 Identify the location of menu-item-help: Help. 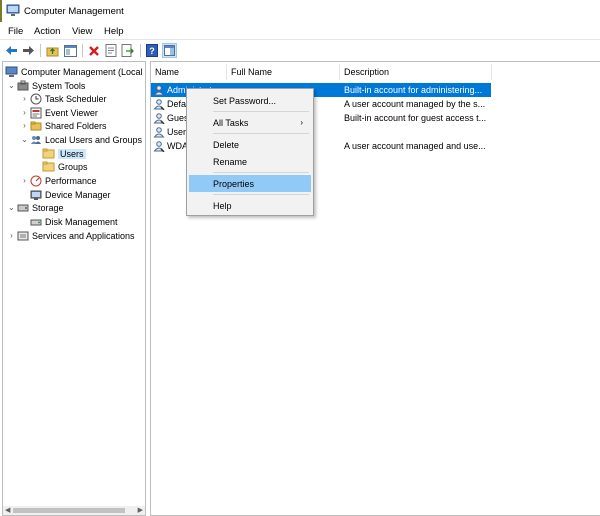
(250, 205).